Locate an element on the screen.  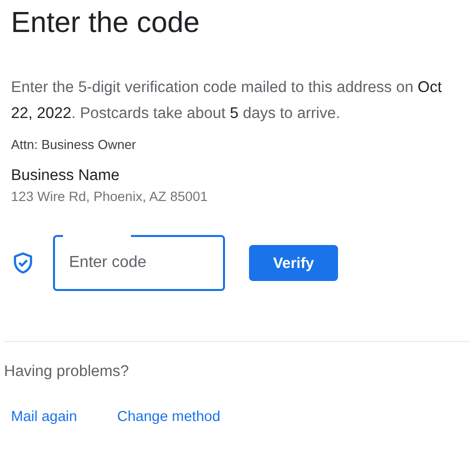
shield-check-icon is located at coordinates (23, 263).